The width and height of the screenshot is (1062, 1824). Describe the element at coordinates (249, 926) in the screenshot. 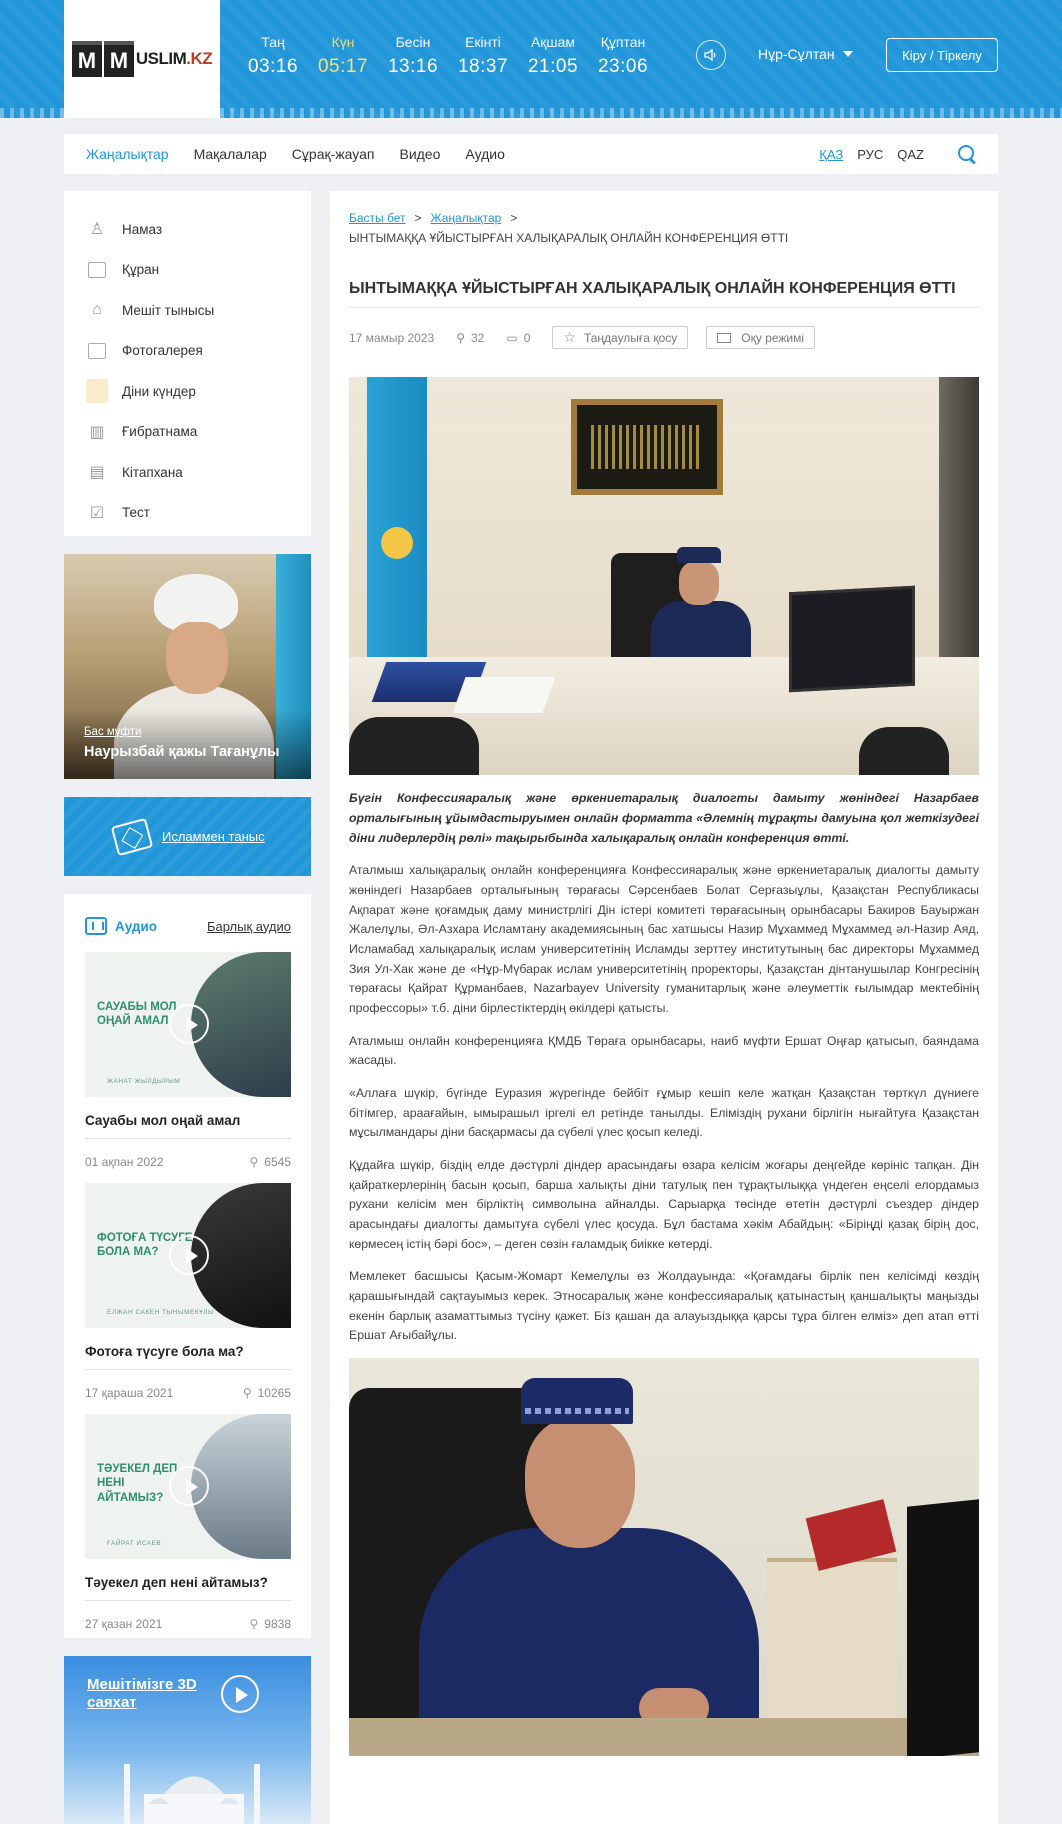

I see `all-audio-link: Барлық аудио` at that location.